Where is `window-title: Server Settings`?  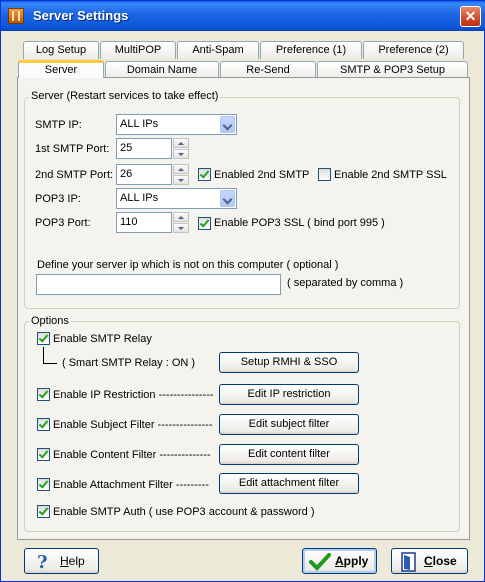 window-title: Server Settings is located at coordinates (81, 15).